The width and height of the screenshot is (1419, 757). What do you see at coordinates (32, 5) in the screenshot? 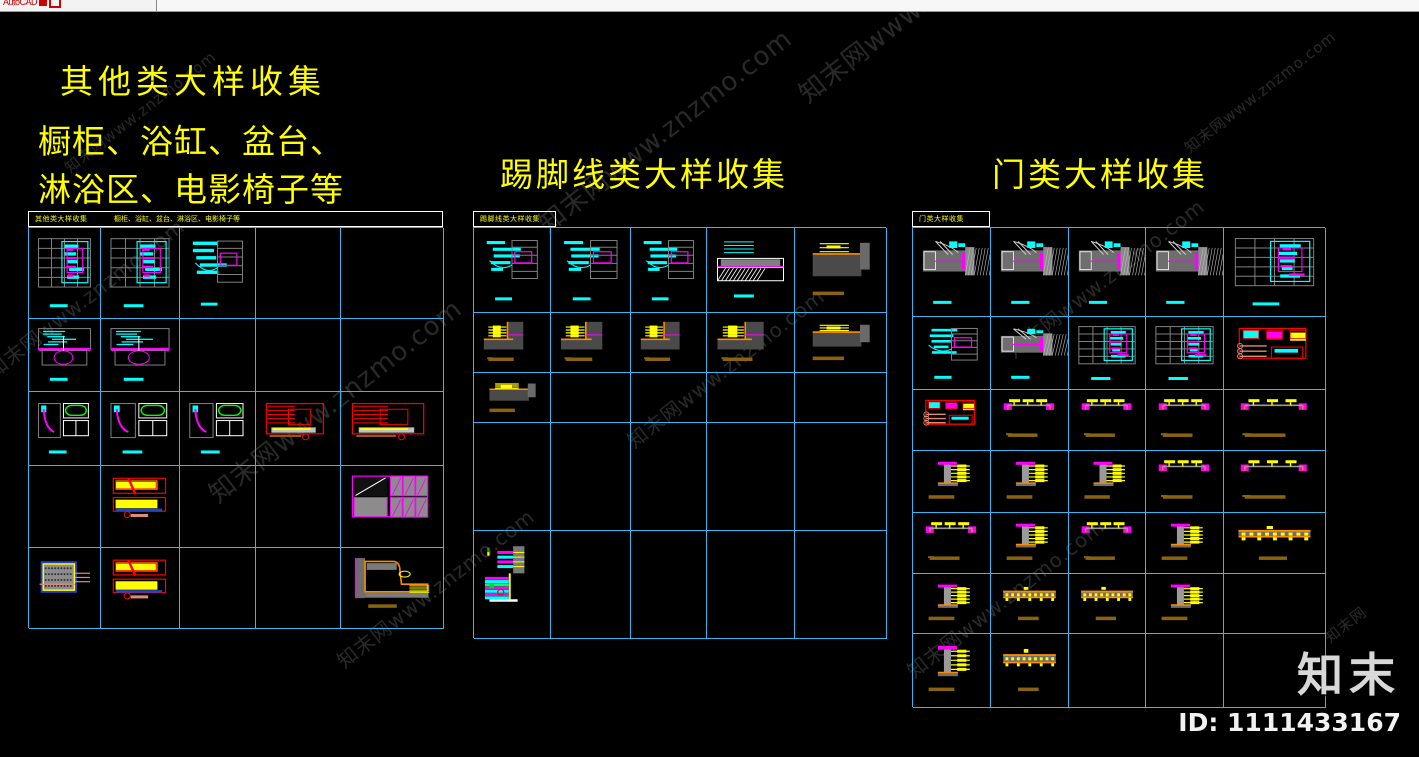
I see `titlebar-icon-group: AutoCAD` at bounding box center [32, 5].